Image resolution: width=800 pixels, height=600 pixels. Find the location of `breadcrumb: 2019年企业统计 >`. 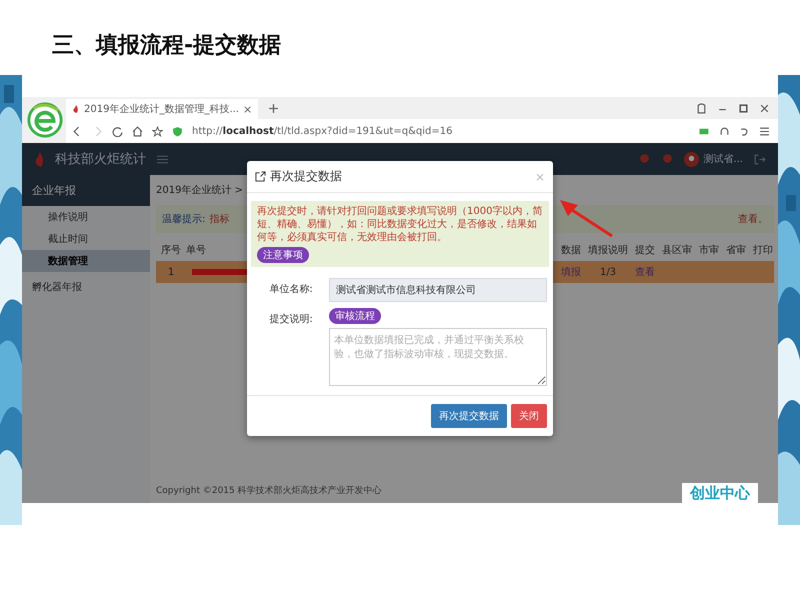

breadcrumb: 2019年企业统计 > is located at coordinates (200, 191).